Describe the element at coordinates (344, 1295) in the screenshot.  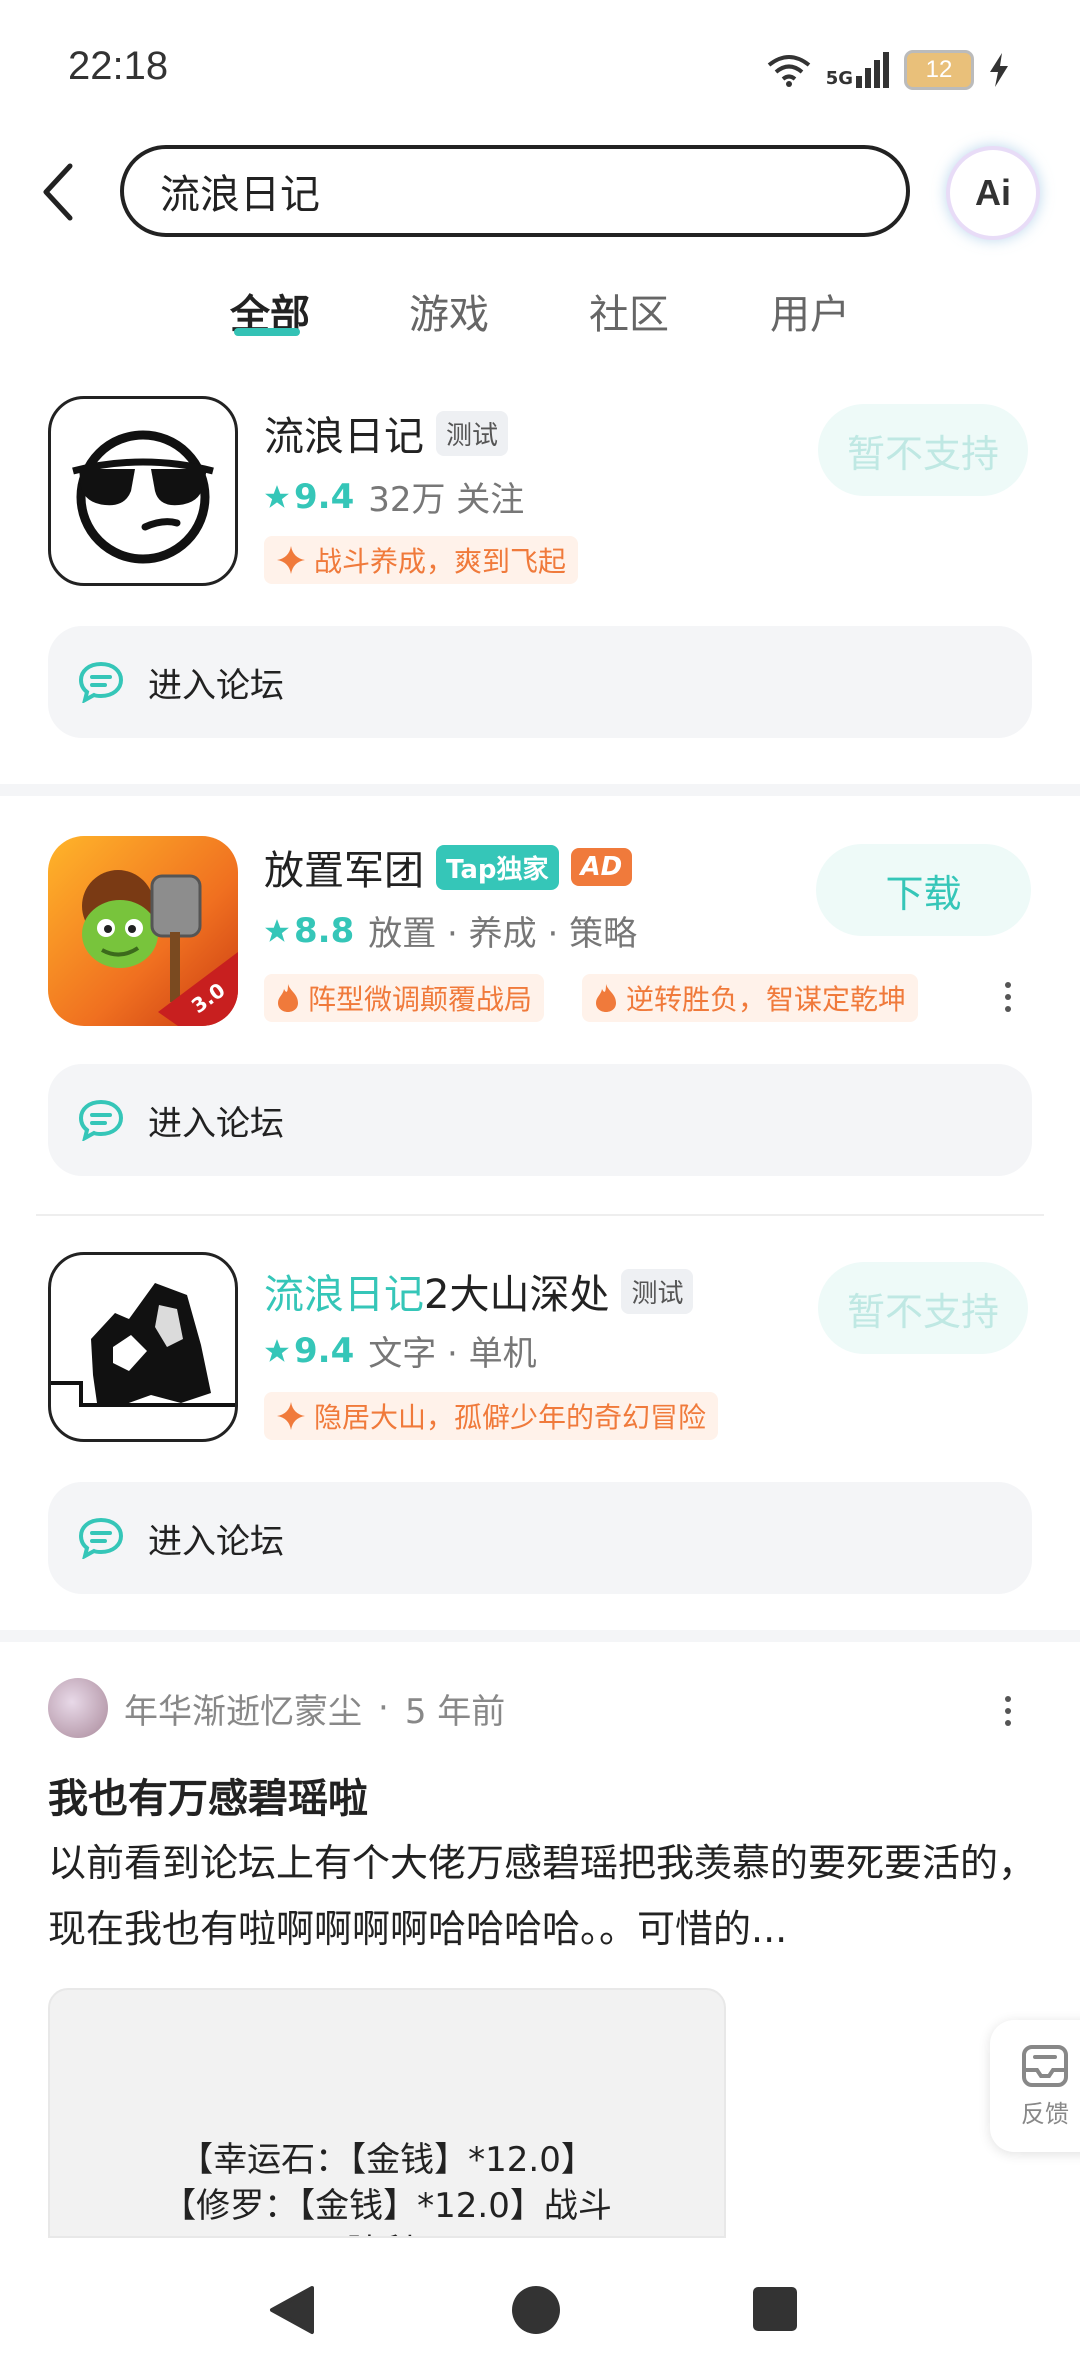
I see `title-highlight: 流浪日记` at that location.